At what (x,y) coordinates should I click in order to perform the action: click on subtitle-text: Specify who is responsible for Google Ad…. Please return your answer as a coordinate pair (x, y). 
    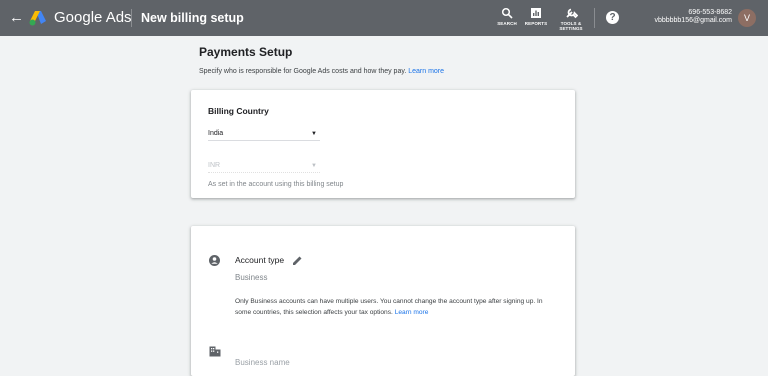
    Looking at the image, I should click on (303, 71).